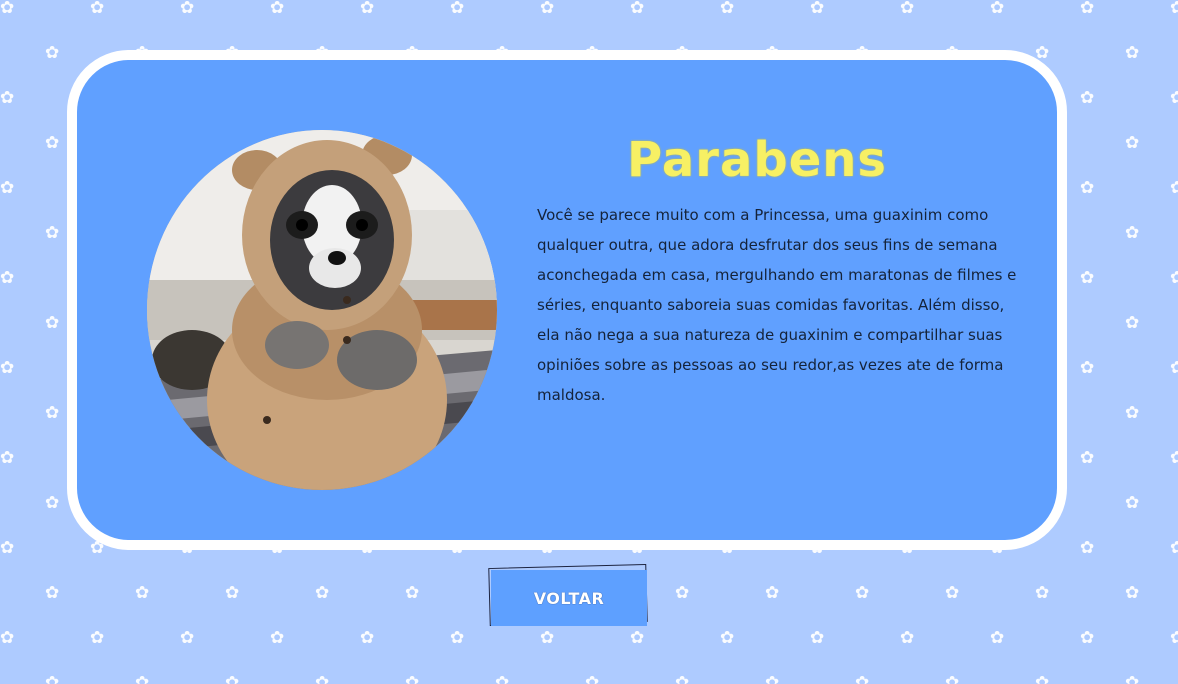  Describe the element at coordinates (757, 160) in the screenshot. I see `result-title: Parabens` at that location.